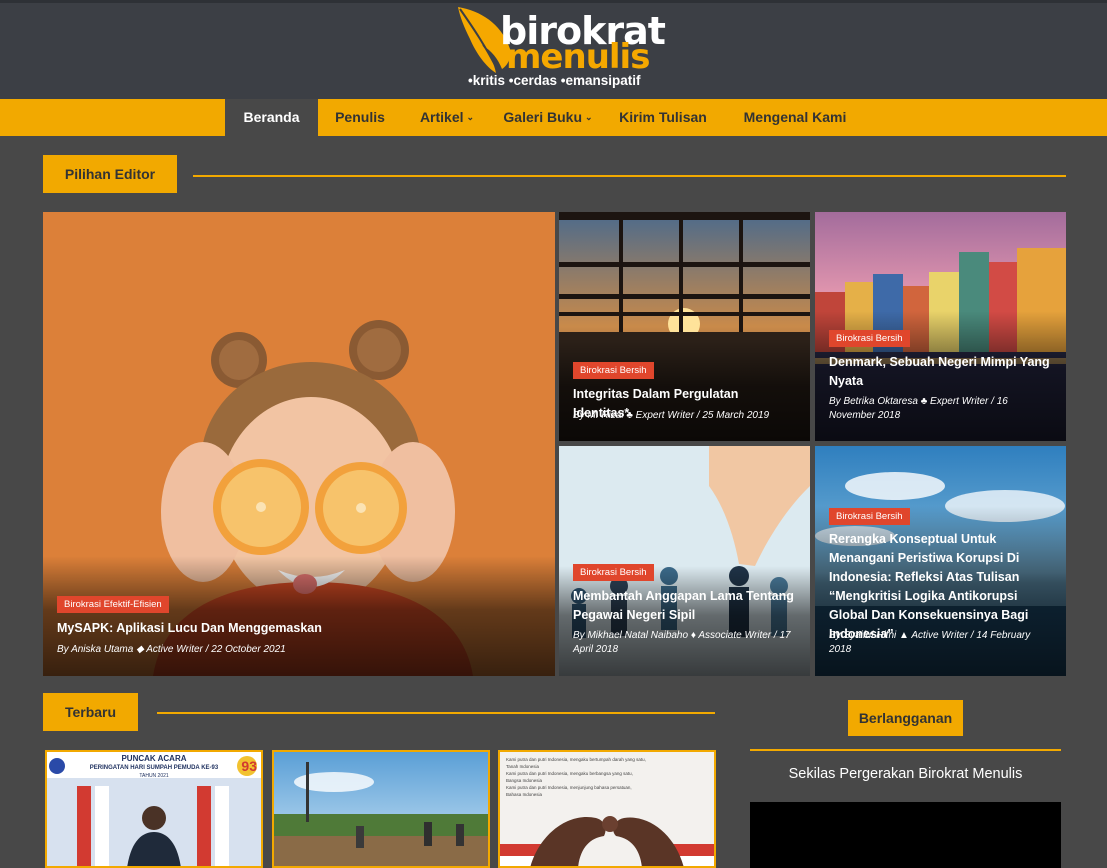  I want to click on nav-item-kirim-tulisan: Kirim Tulisan, so click(663, 117).